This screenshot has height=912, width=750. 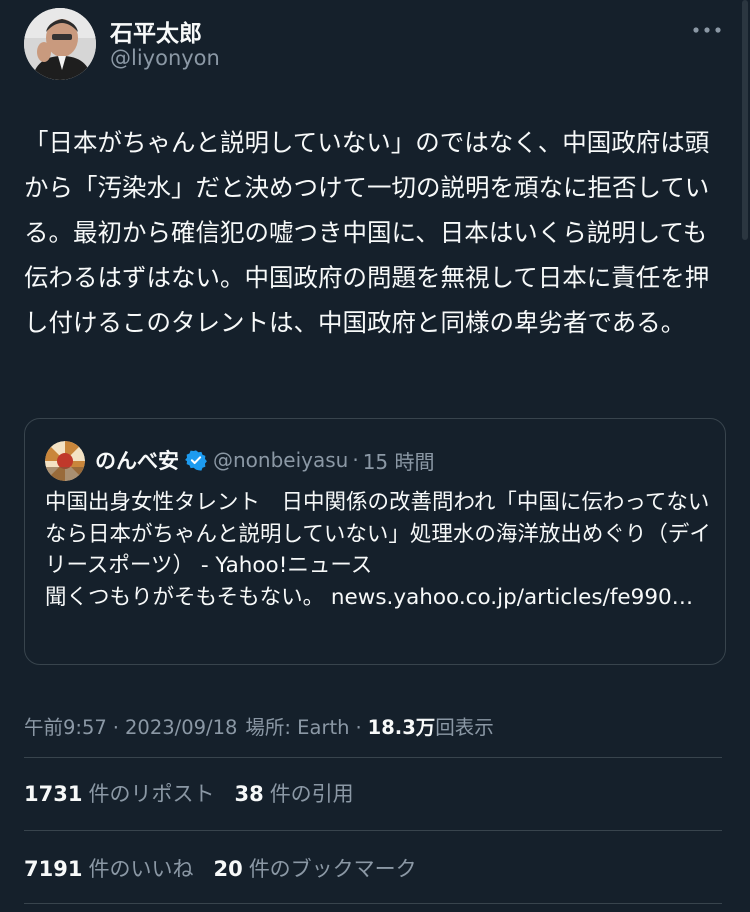 I want to click on bookmarks-label: 件のブックマーク, so click(x=332, y=869).